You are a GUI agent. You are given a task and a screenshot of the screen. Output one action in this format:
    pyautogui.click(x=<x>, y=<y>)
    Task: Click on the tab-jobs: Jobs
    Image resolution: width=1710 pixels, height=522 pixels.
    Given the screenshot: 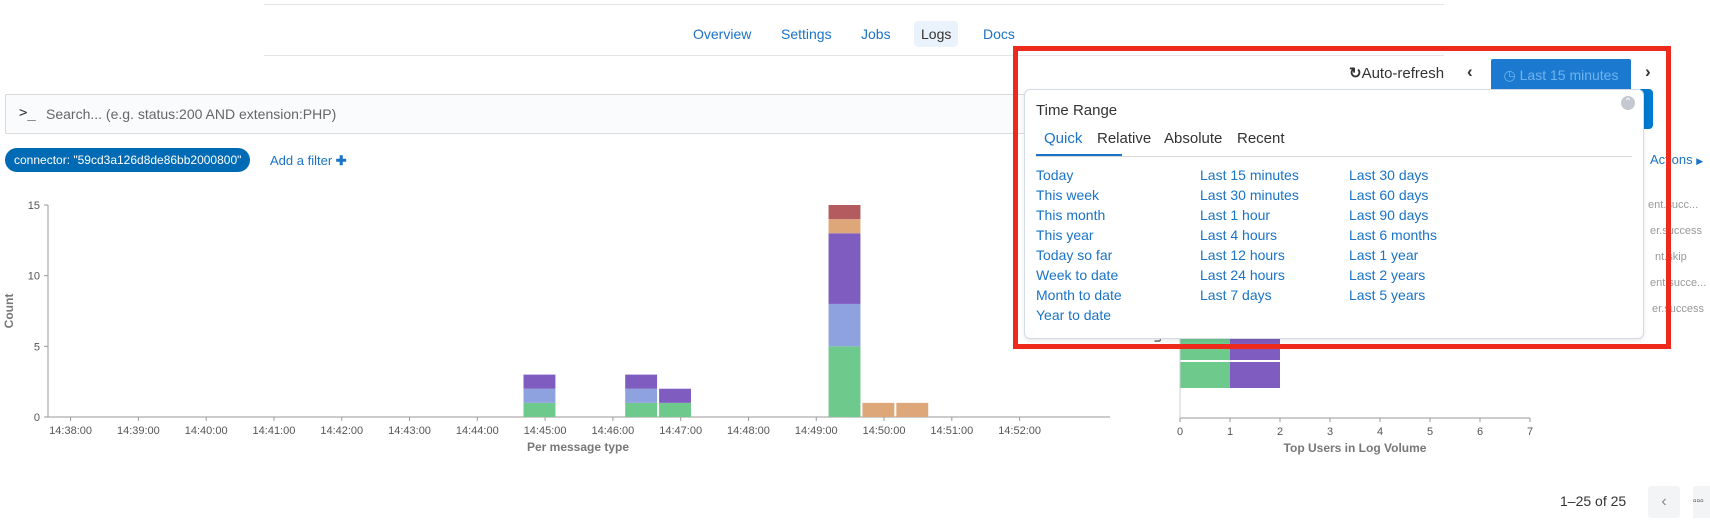 What is the action you would take?
    pyautogui.click(x=876, y=34)
    